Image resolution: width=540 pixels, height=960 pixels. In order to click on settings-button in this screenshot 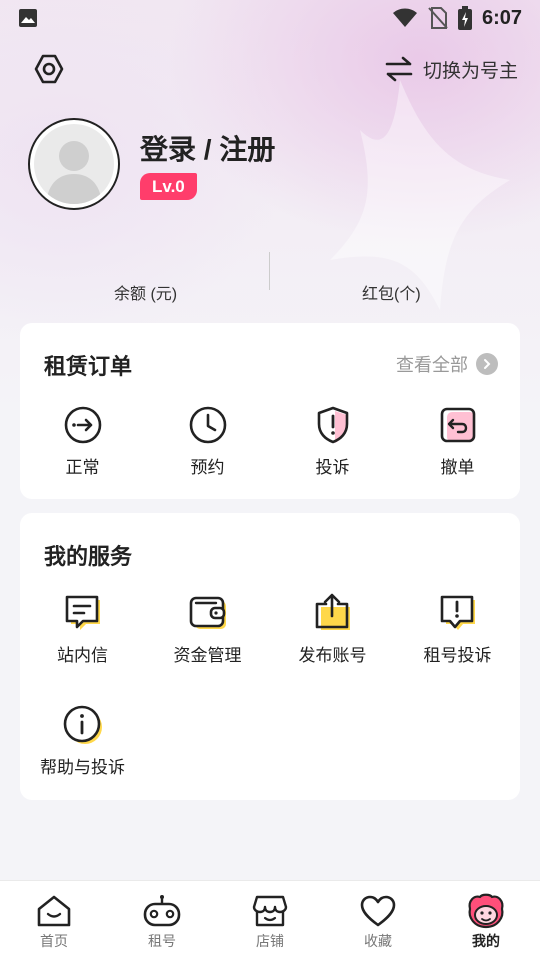, I will do `click(49, 69)`.